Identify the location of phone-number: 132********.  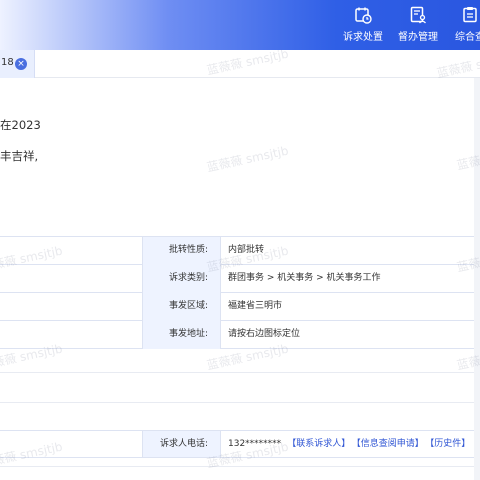
(255, 444).